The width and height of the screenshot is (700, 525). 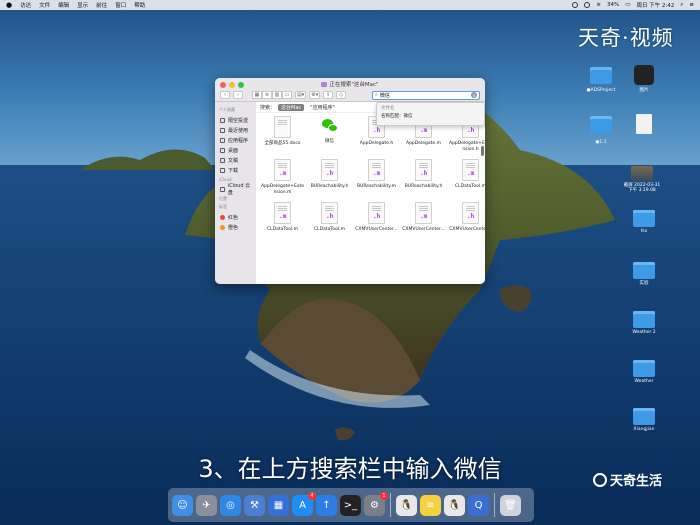 I want to click on spotlight-icon: ⌕, so click(x=681, y=5).